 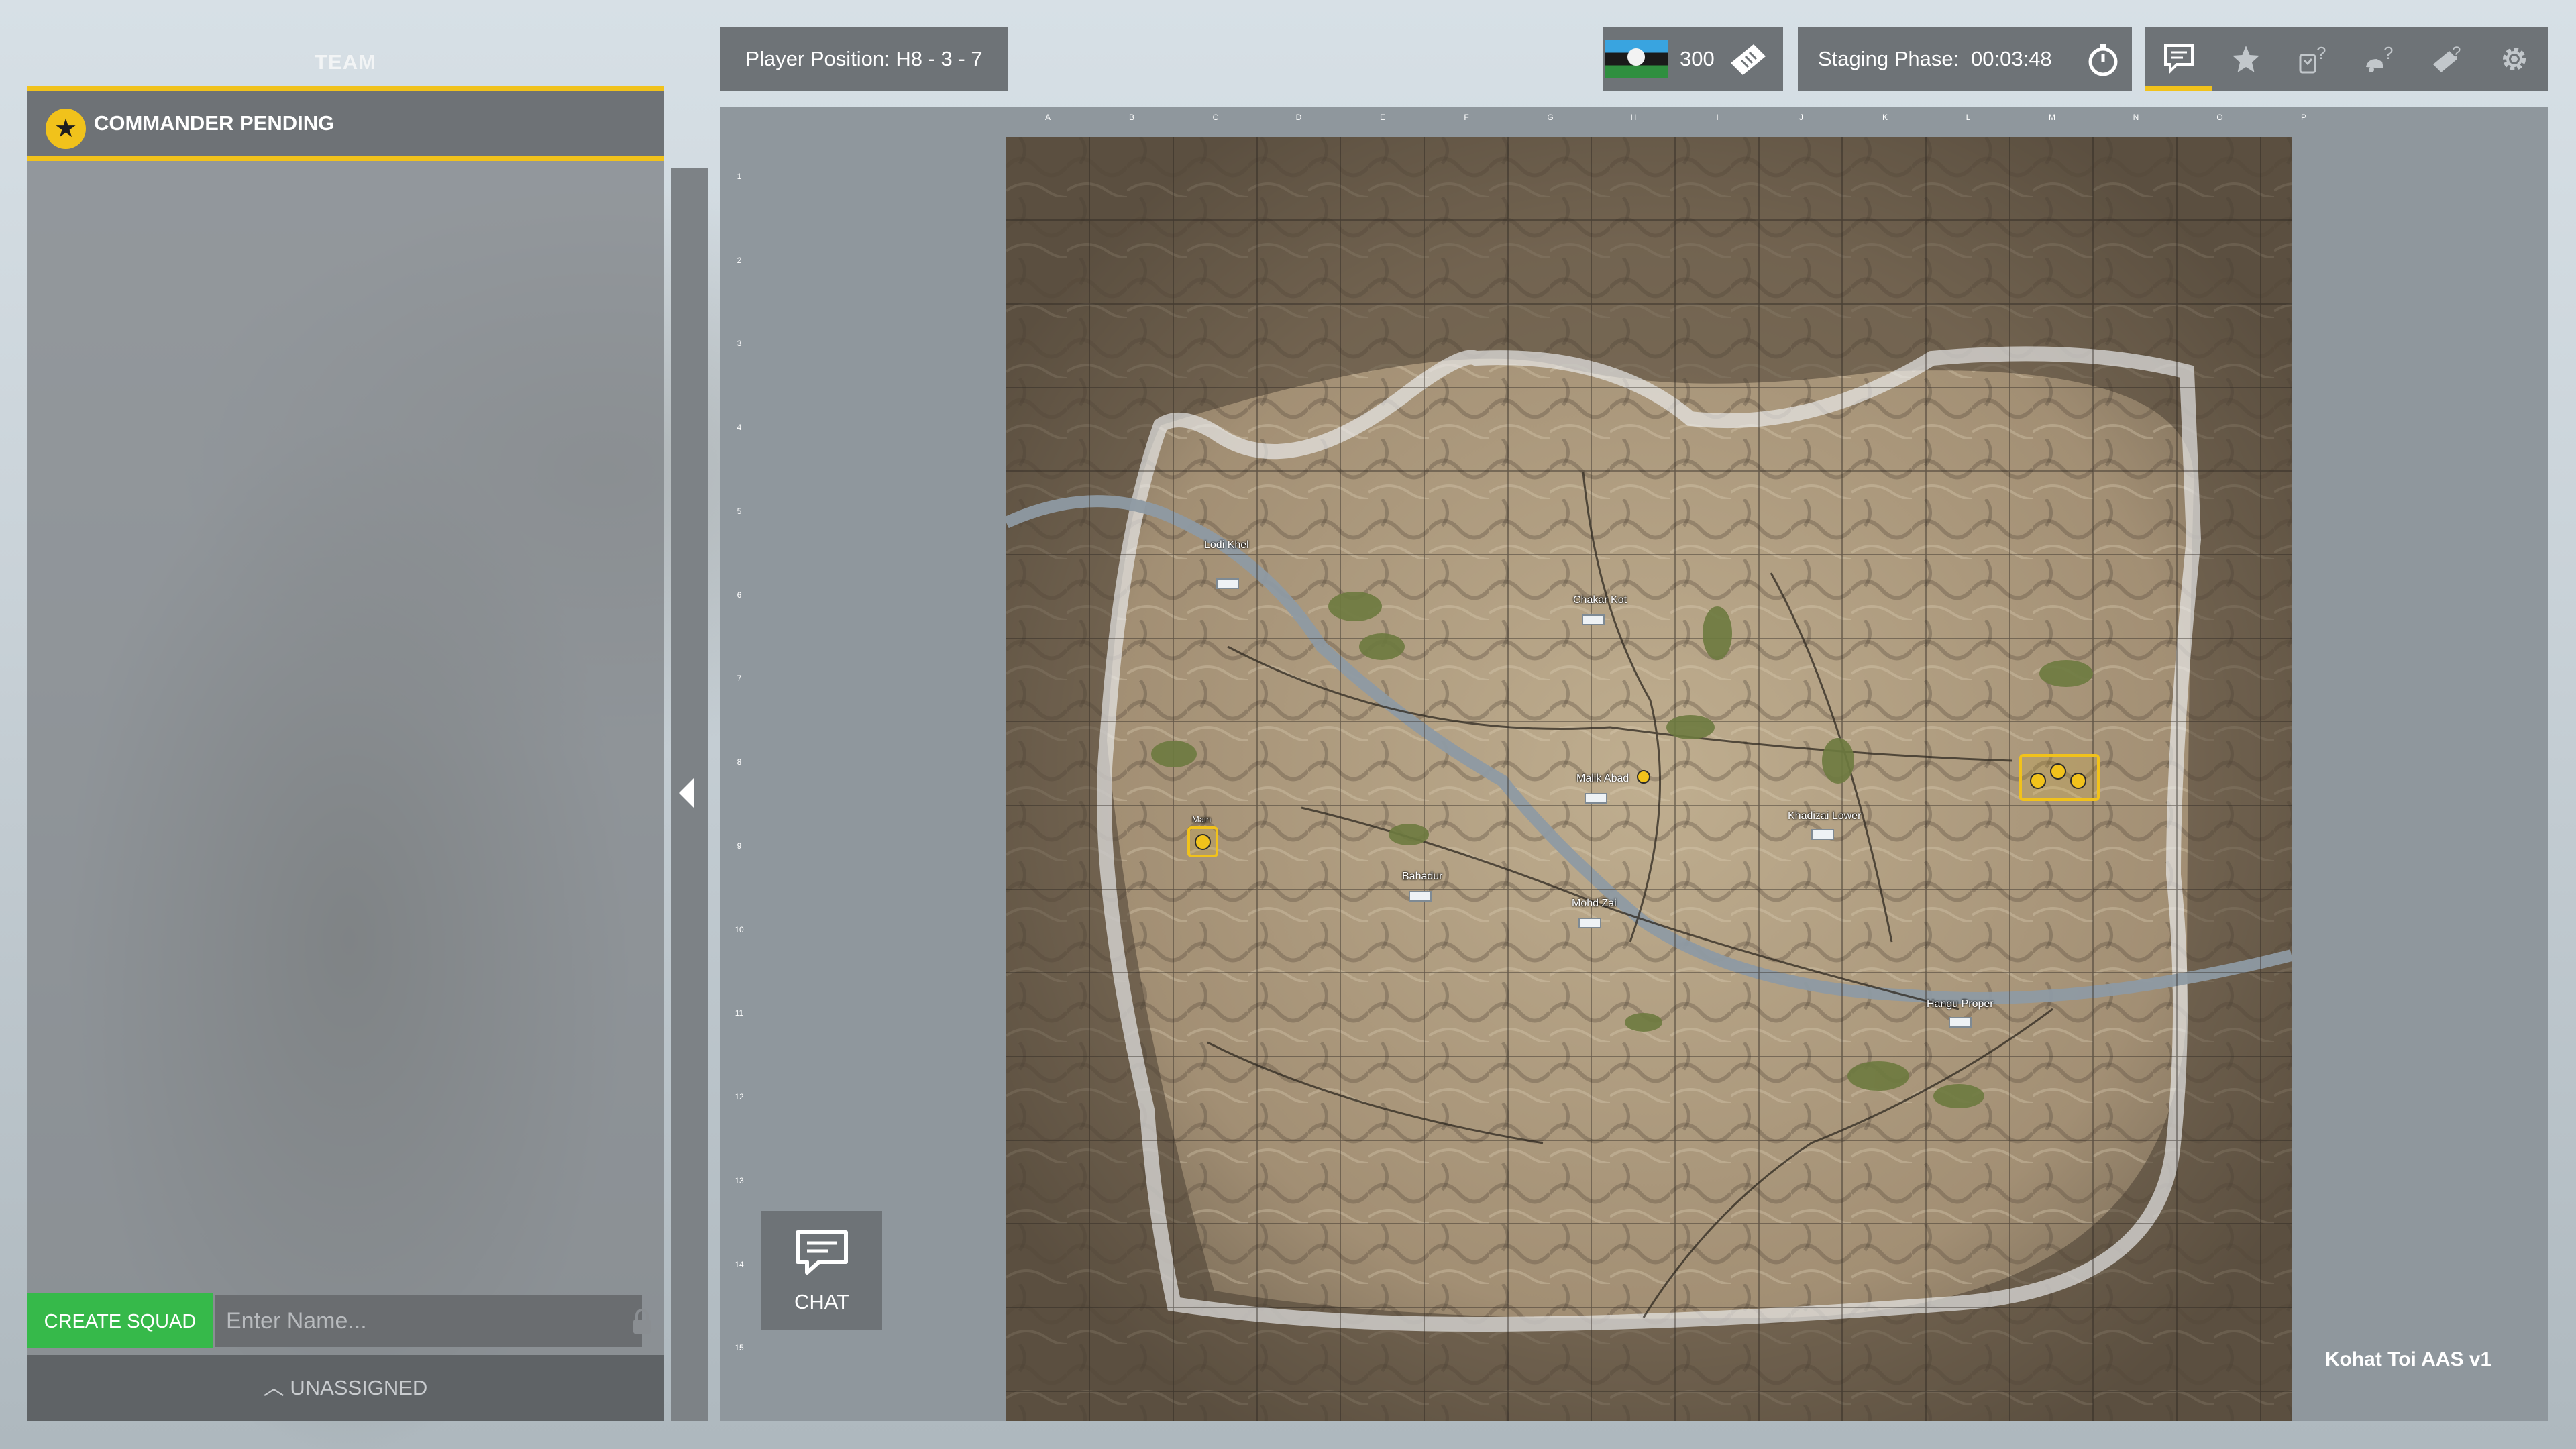 What do you see at coordinates (739, 1180) in the screenshot?
I see `grid-row-label: 13` at bounding box center [739, 1180].